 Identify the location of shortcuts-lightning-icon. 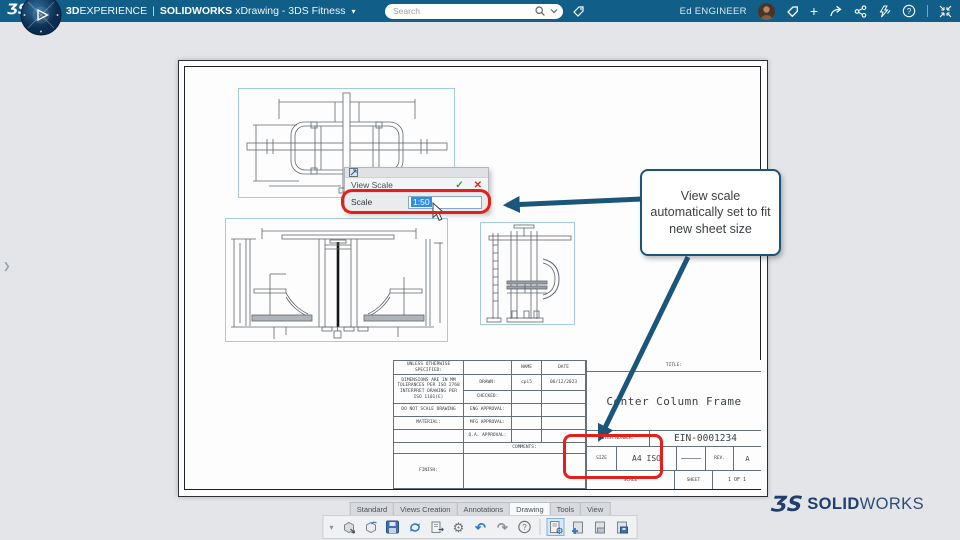
(884, 11).